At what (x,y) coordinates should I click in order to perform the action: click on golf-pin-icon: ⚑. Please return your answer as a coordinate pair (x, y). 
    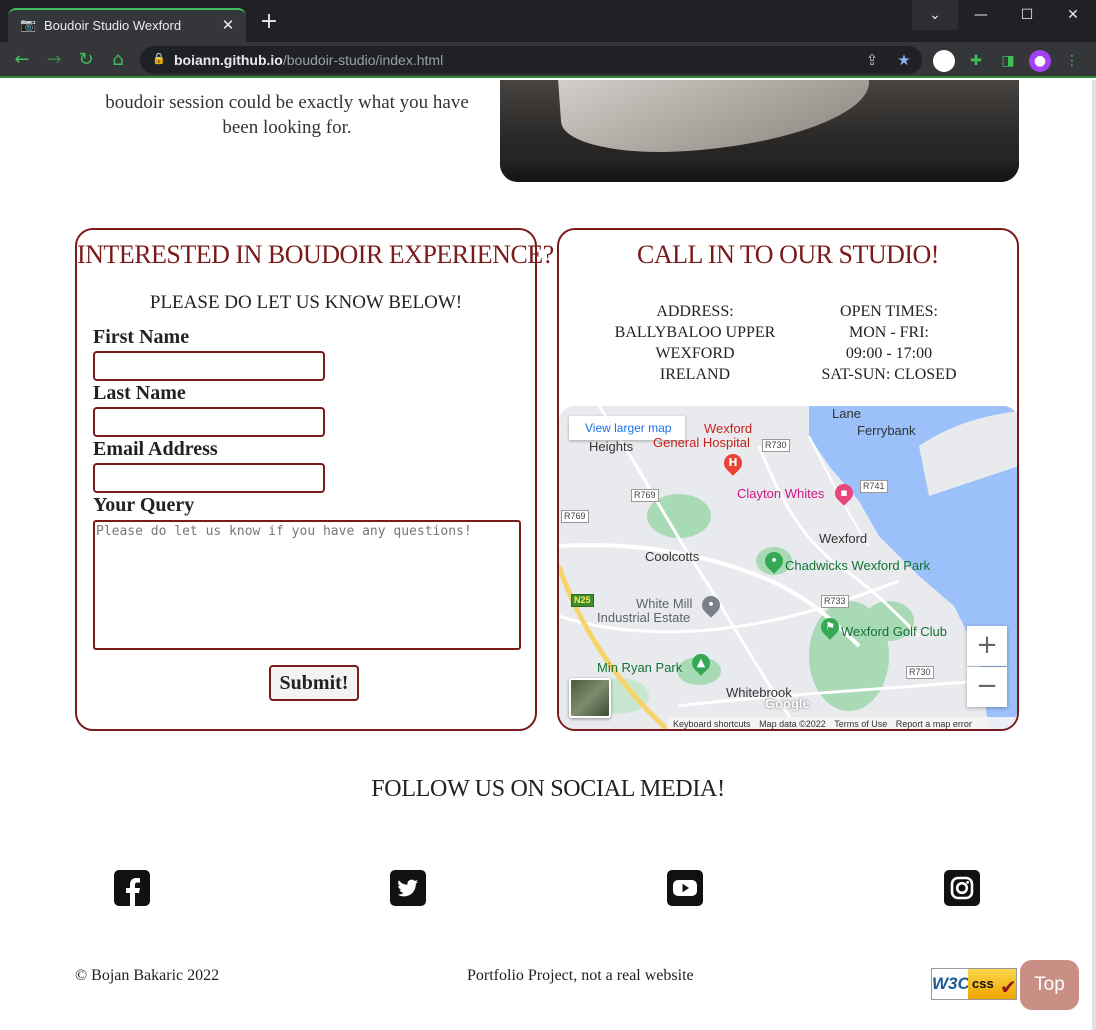
    Looking at the image, I should click on (830, 627).